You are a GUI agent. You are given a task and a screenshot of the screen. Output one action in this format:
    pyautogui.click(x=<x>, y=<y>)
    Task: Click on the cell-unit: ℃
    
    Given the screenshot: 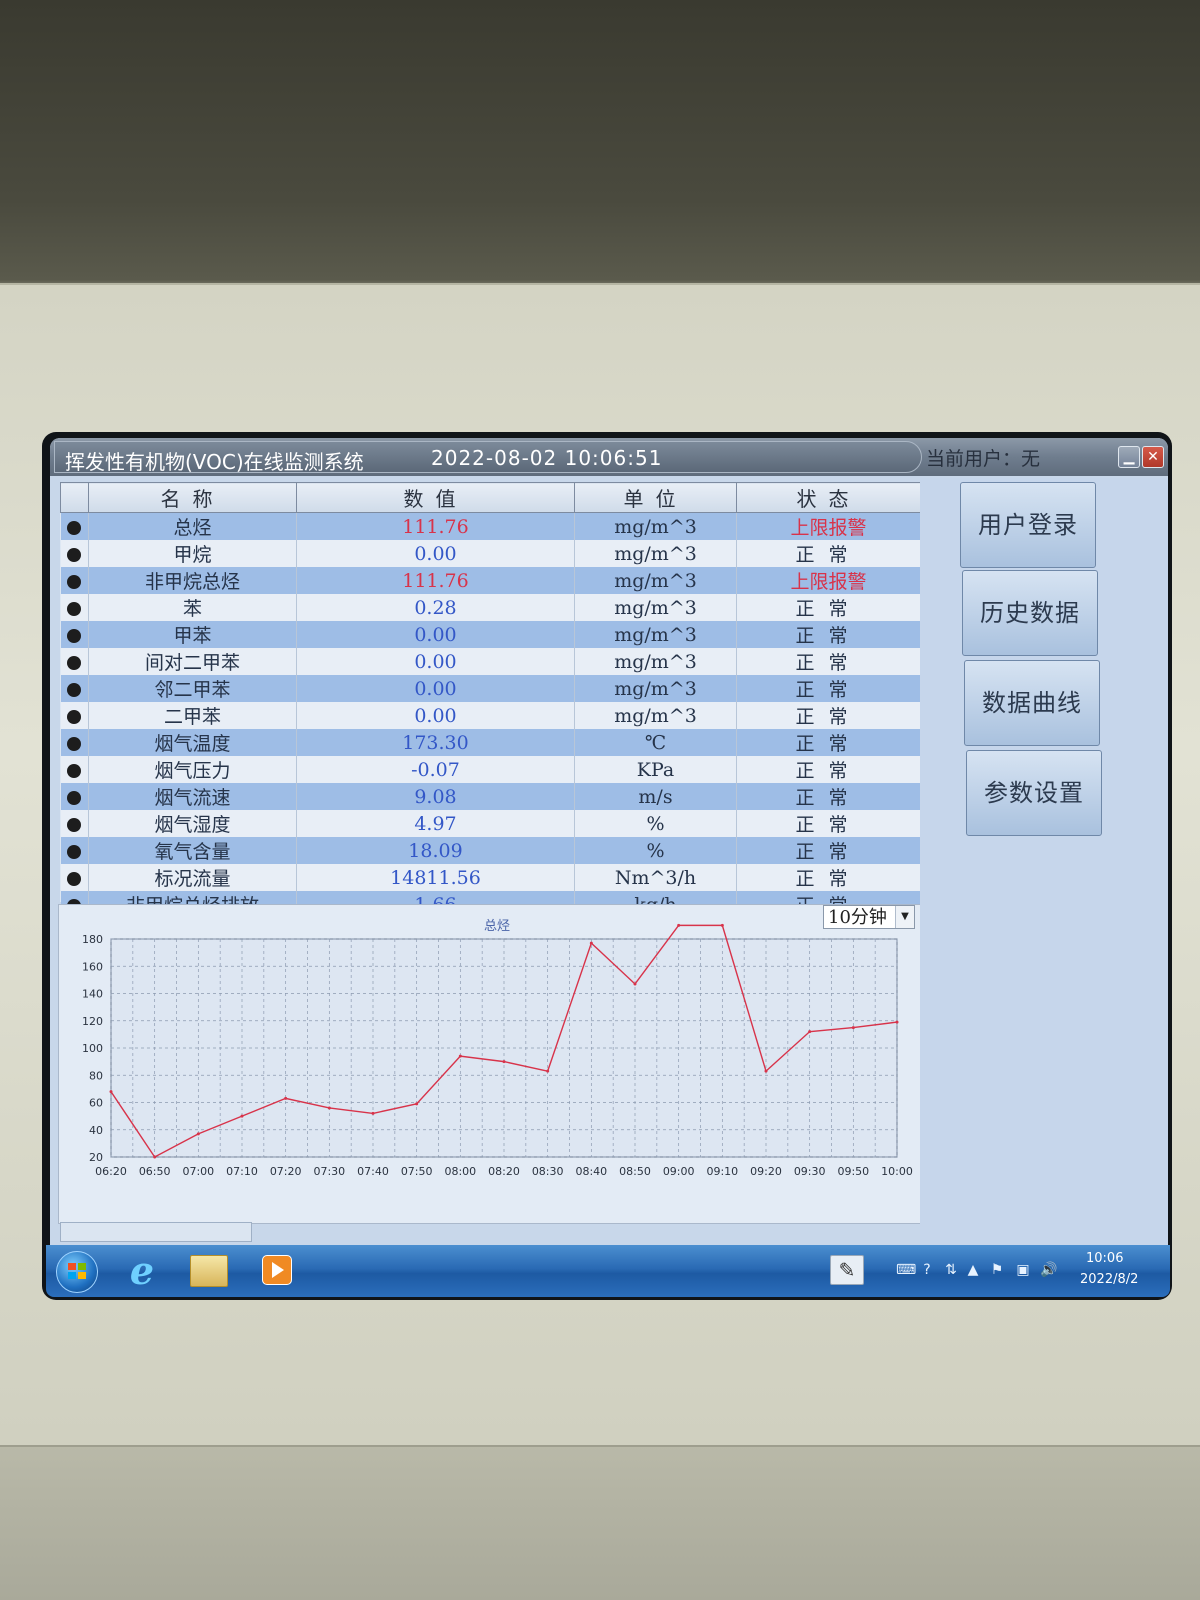 What is the action you would take?
    pyautogui.click(x=655, y=742)
    